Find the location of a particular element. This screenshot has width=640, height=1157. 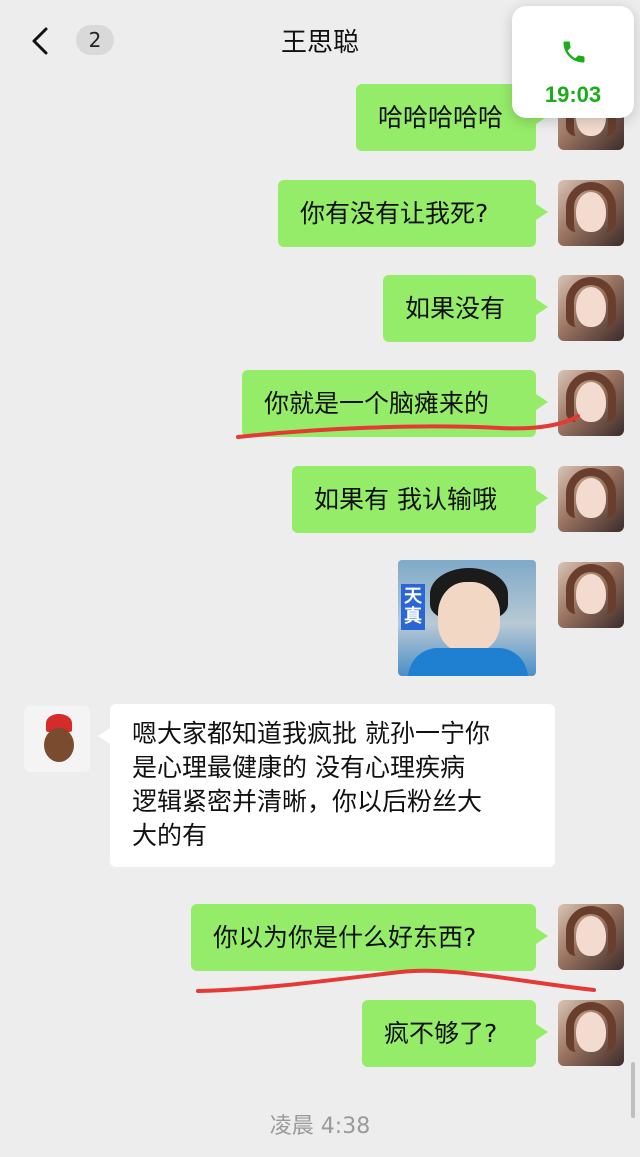

message-bubble-outgoing: 疯不够了? is located at coordinates (455, 1033).